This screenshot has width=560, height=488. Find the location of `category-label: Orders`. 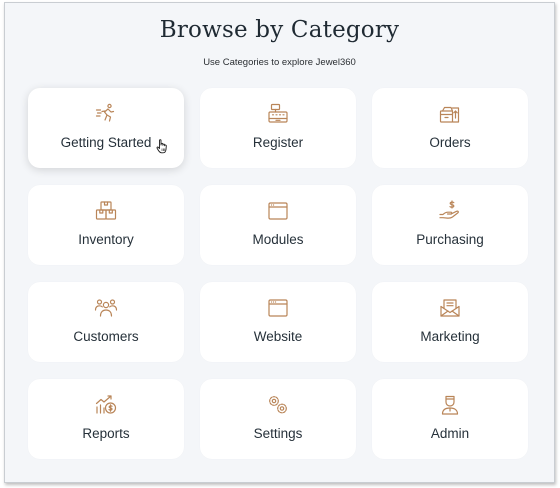

category-label: Orders is located at coordinates (450, 142).